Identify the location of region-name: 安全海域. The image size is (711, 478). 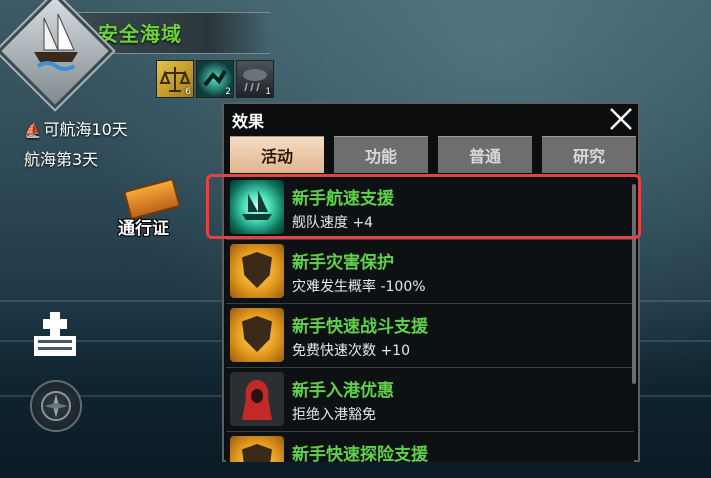
(140, 34).